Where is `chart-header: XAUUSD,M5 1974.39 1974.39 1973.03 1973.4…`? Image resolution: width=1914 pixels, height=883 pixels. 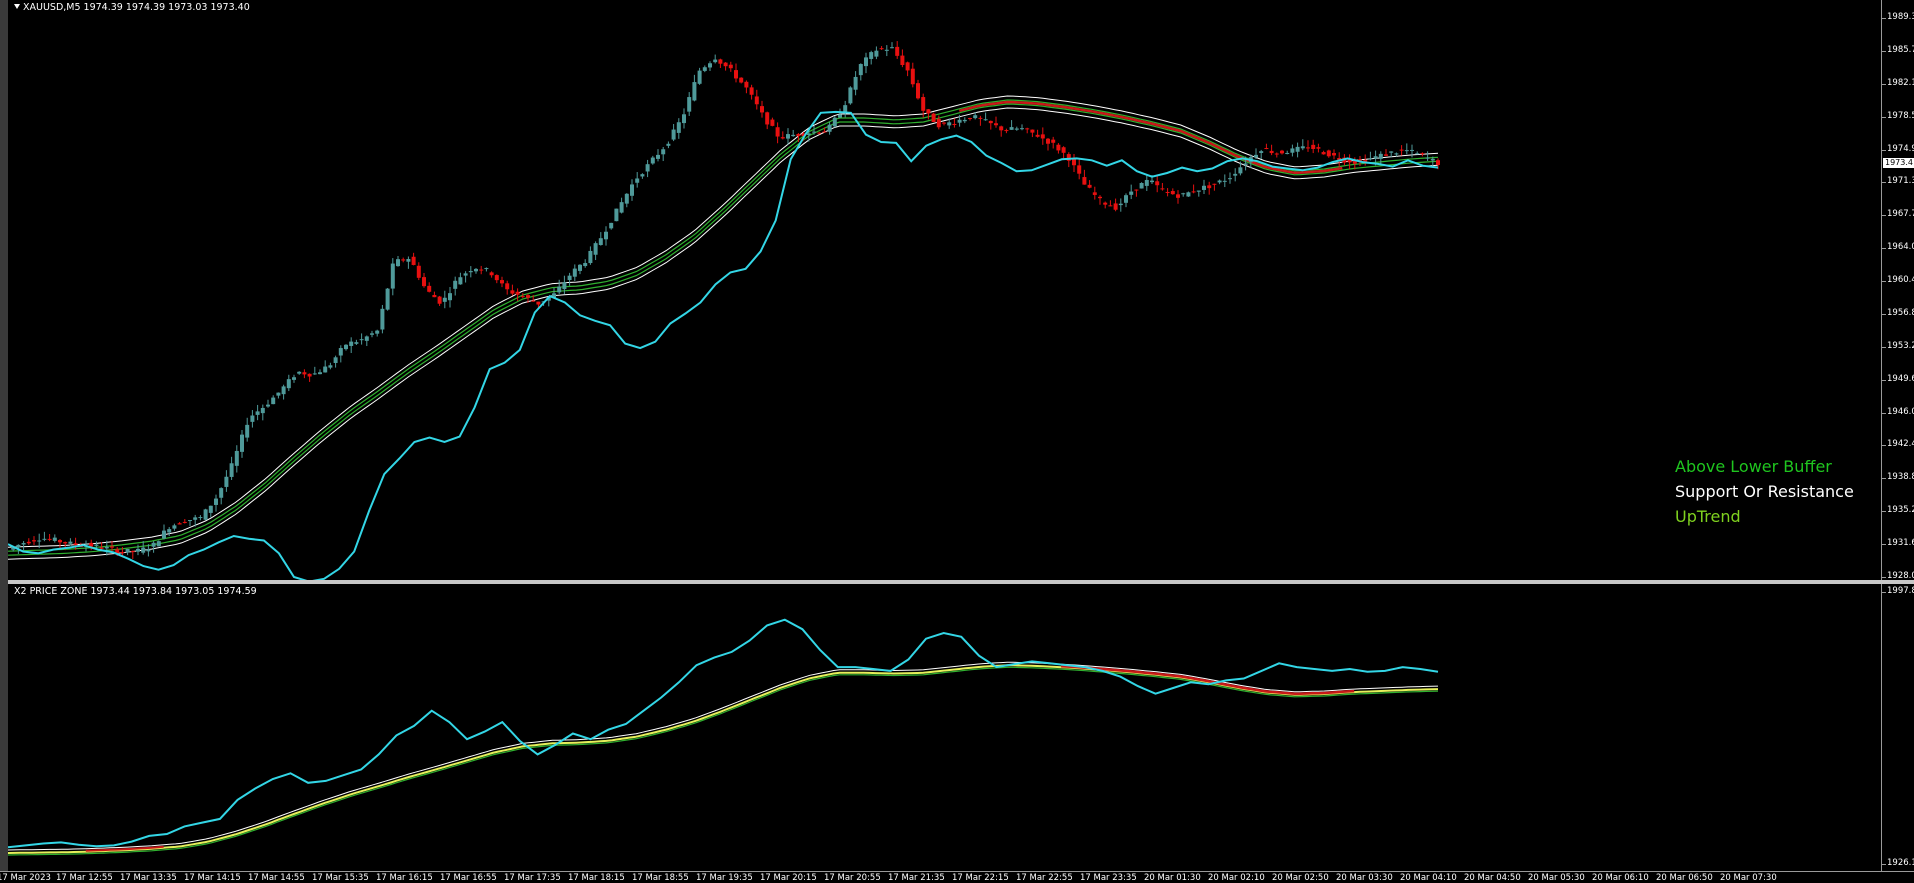
chart-header: XAUUSD,M5 1974.39 1974.39 1973.03 1973.4… is located at coordinates (132, 7).